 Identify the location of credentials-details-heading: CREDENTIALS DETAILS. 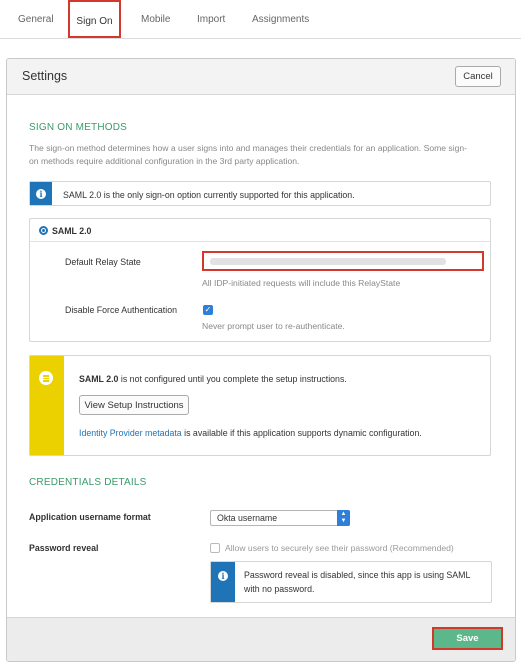
(88, 482).